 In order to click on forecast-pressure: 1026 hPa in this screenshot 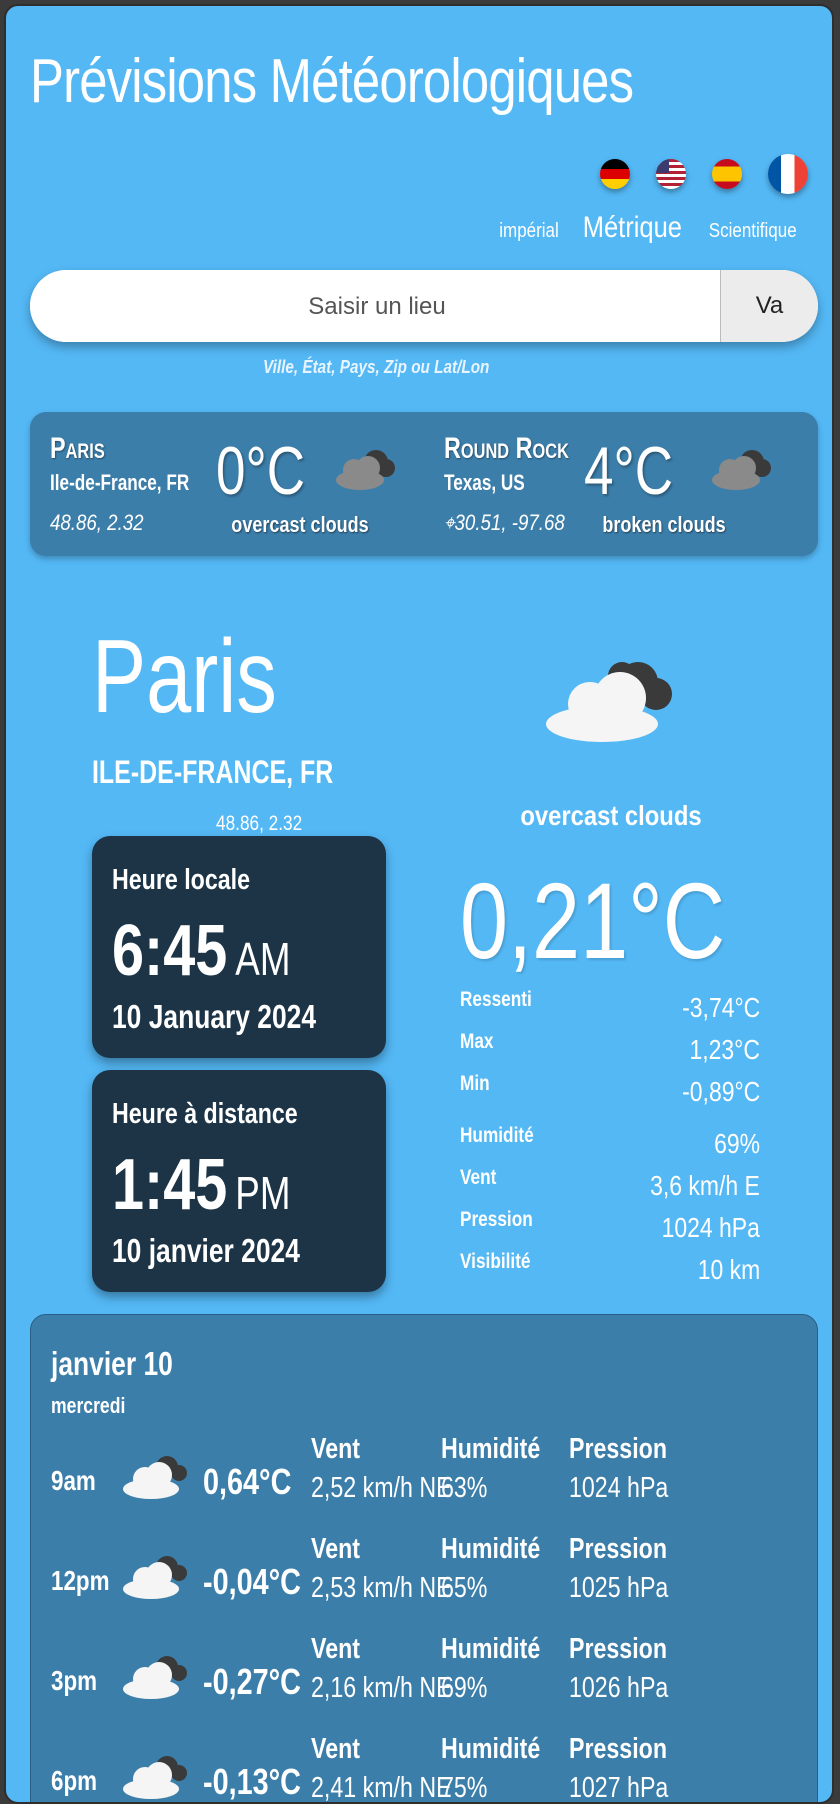, I will do `click(619, 1688)`.